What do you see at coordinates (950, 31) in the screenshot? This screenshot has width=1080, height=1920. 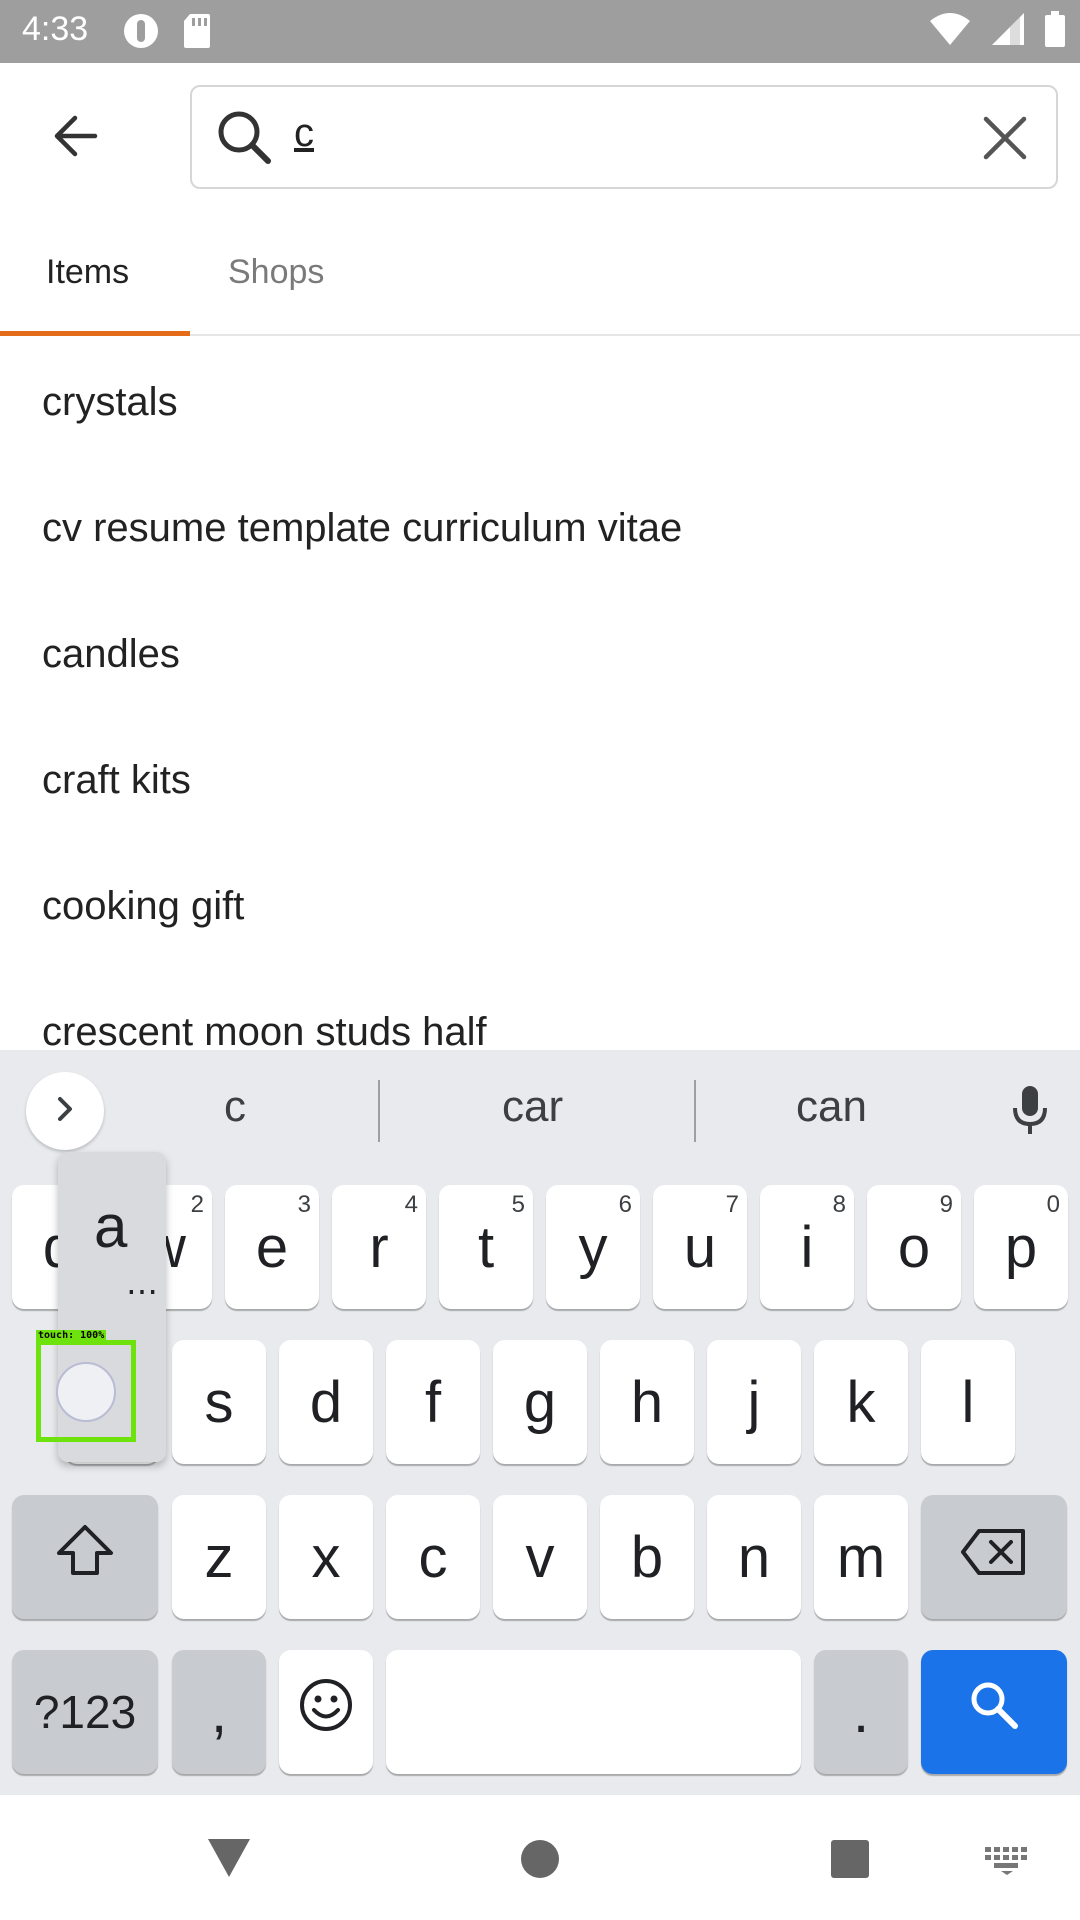 I see `wifi-icon` at bounding box center [950, 31].